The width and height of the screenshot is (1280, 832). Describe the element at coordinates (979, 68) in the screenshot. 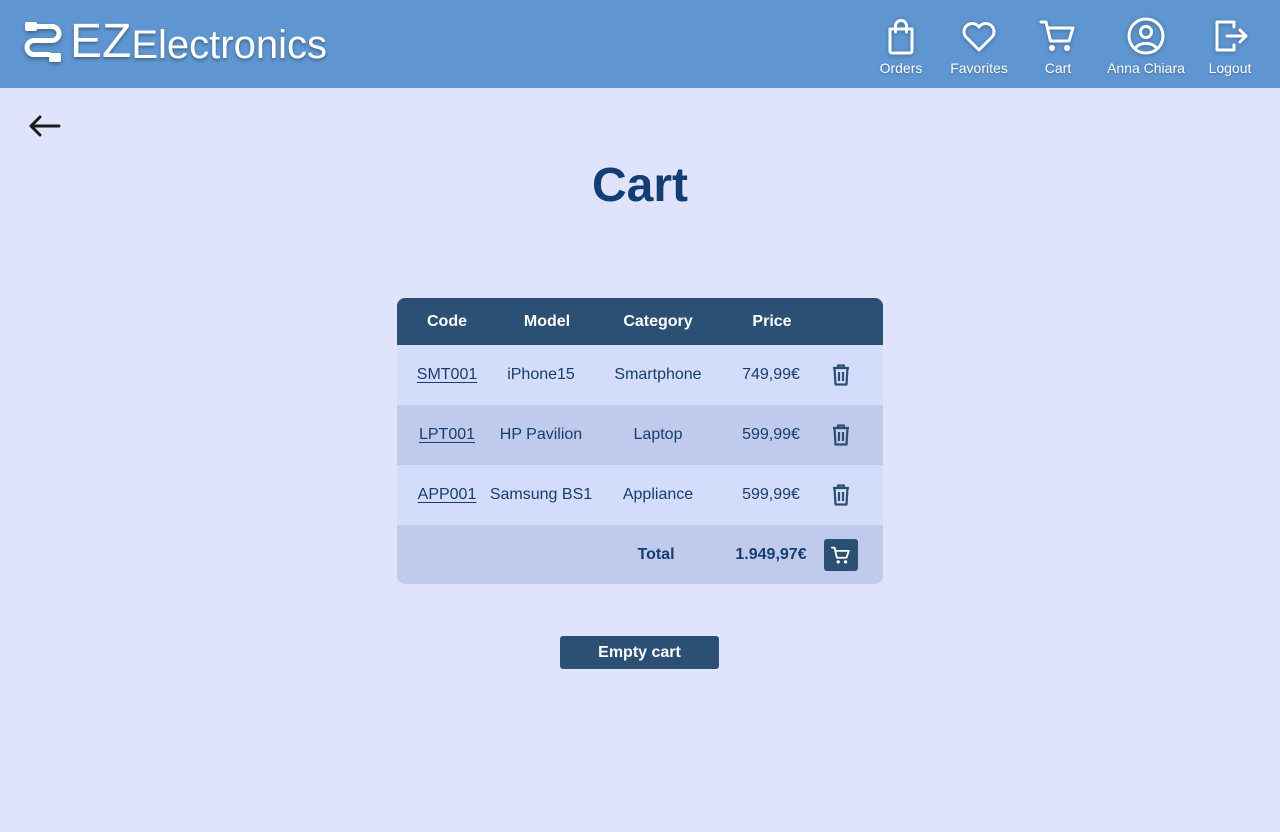

I see `nav-favorites-label: Favorites` at that location.